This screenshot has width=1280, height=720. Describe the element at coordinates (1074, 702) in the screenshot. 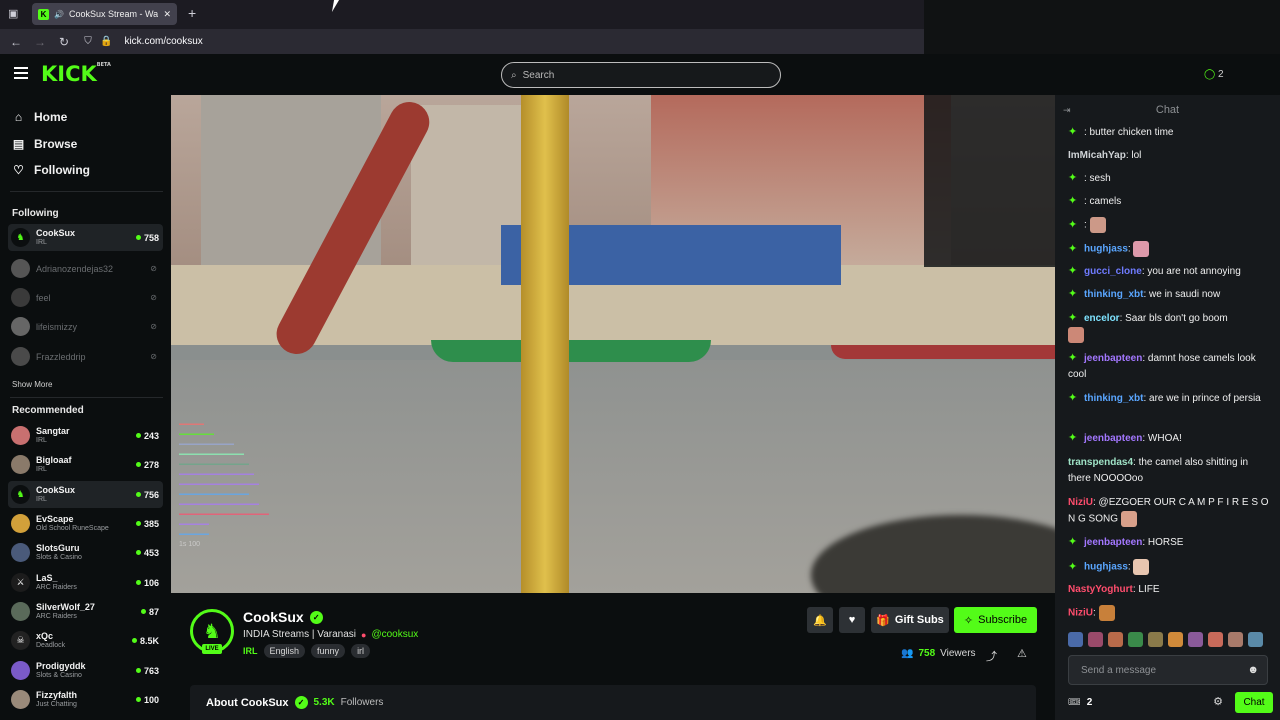

I see `points-icon: 🎟` at that location.